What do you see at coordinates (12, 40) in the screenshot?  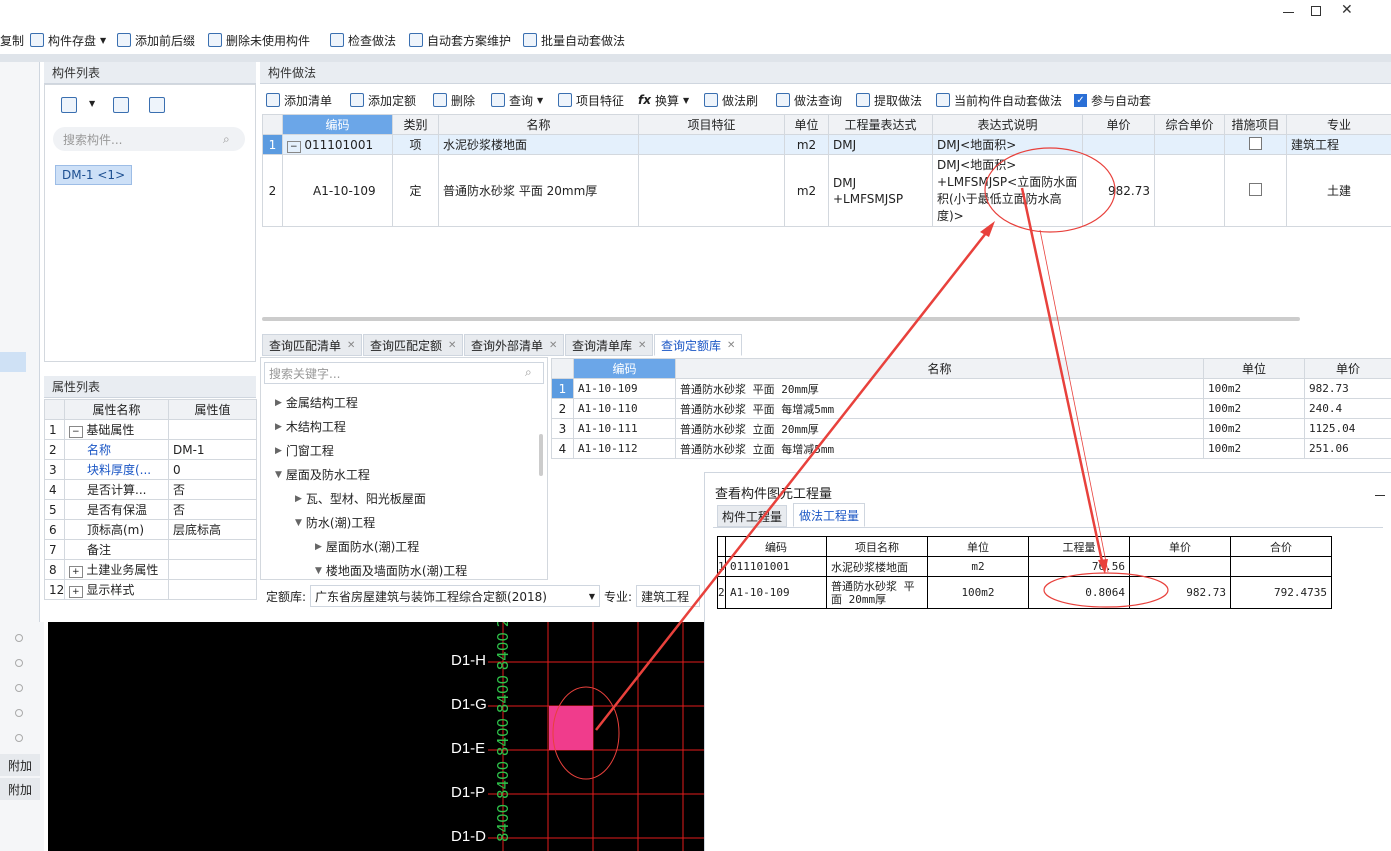 I see `copy-button: 复制` at bounding box center [12, 40].